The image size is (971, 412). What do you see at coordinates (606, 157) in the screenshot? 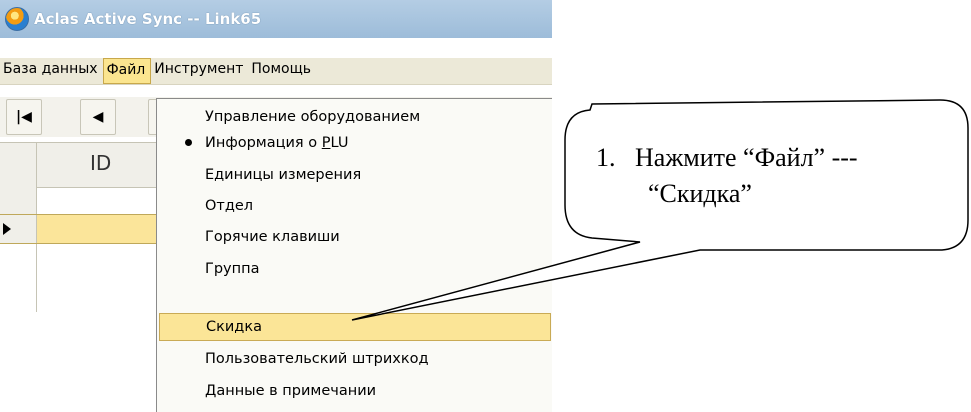
I see `callout-number: 1.` at bounding box center [606, 157].